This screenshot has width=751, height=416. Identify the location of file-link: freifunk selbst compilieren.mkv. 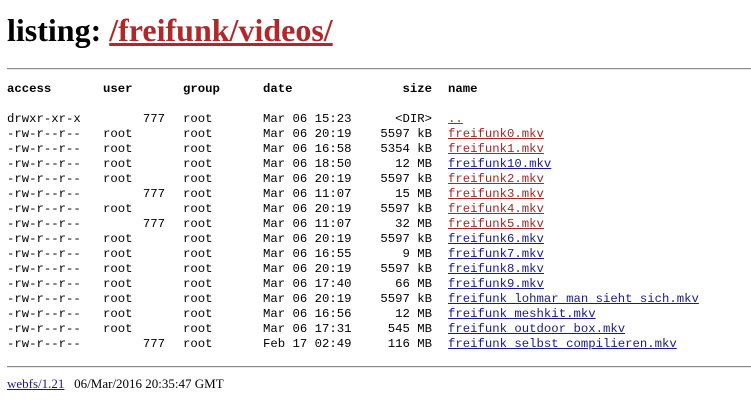
(562, 344).